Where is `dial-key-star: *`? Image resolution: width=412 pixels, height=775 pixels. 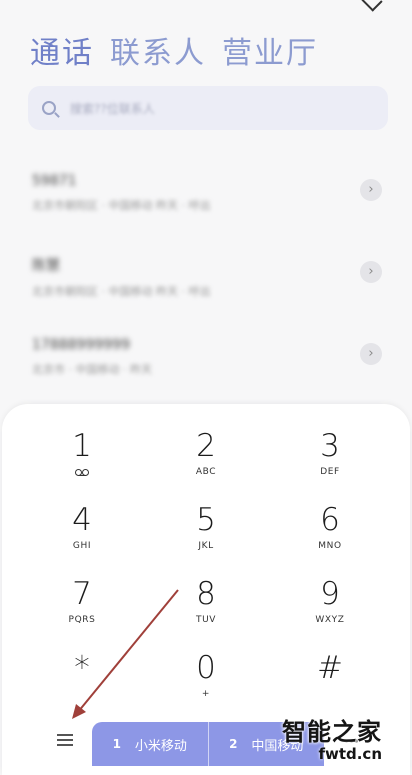
dial-key-star: * is located at coordinates (82, 685).